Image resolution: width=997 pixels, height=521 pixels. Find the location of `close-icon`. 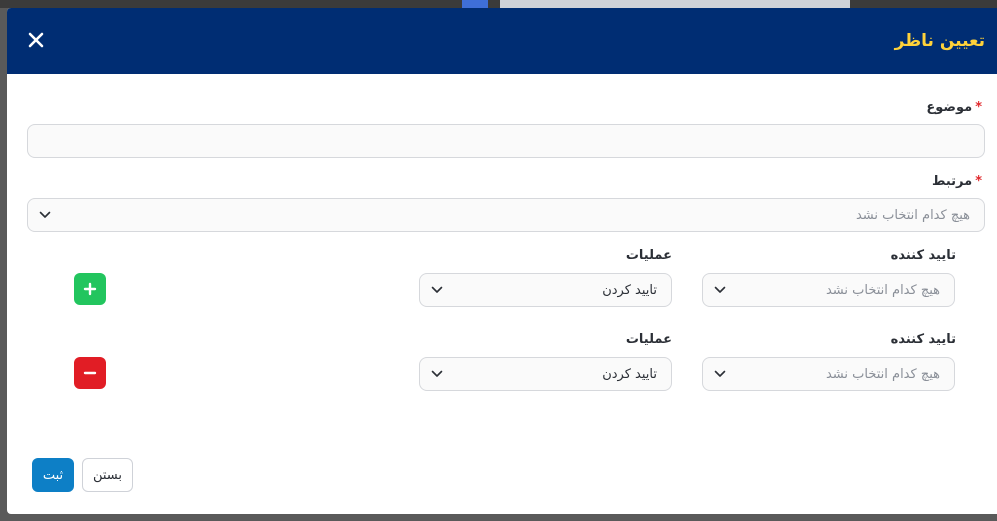

close-icon is located at coordinates (36, 41).